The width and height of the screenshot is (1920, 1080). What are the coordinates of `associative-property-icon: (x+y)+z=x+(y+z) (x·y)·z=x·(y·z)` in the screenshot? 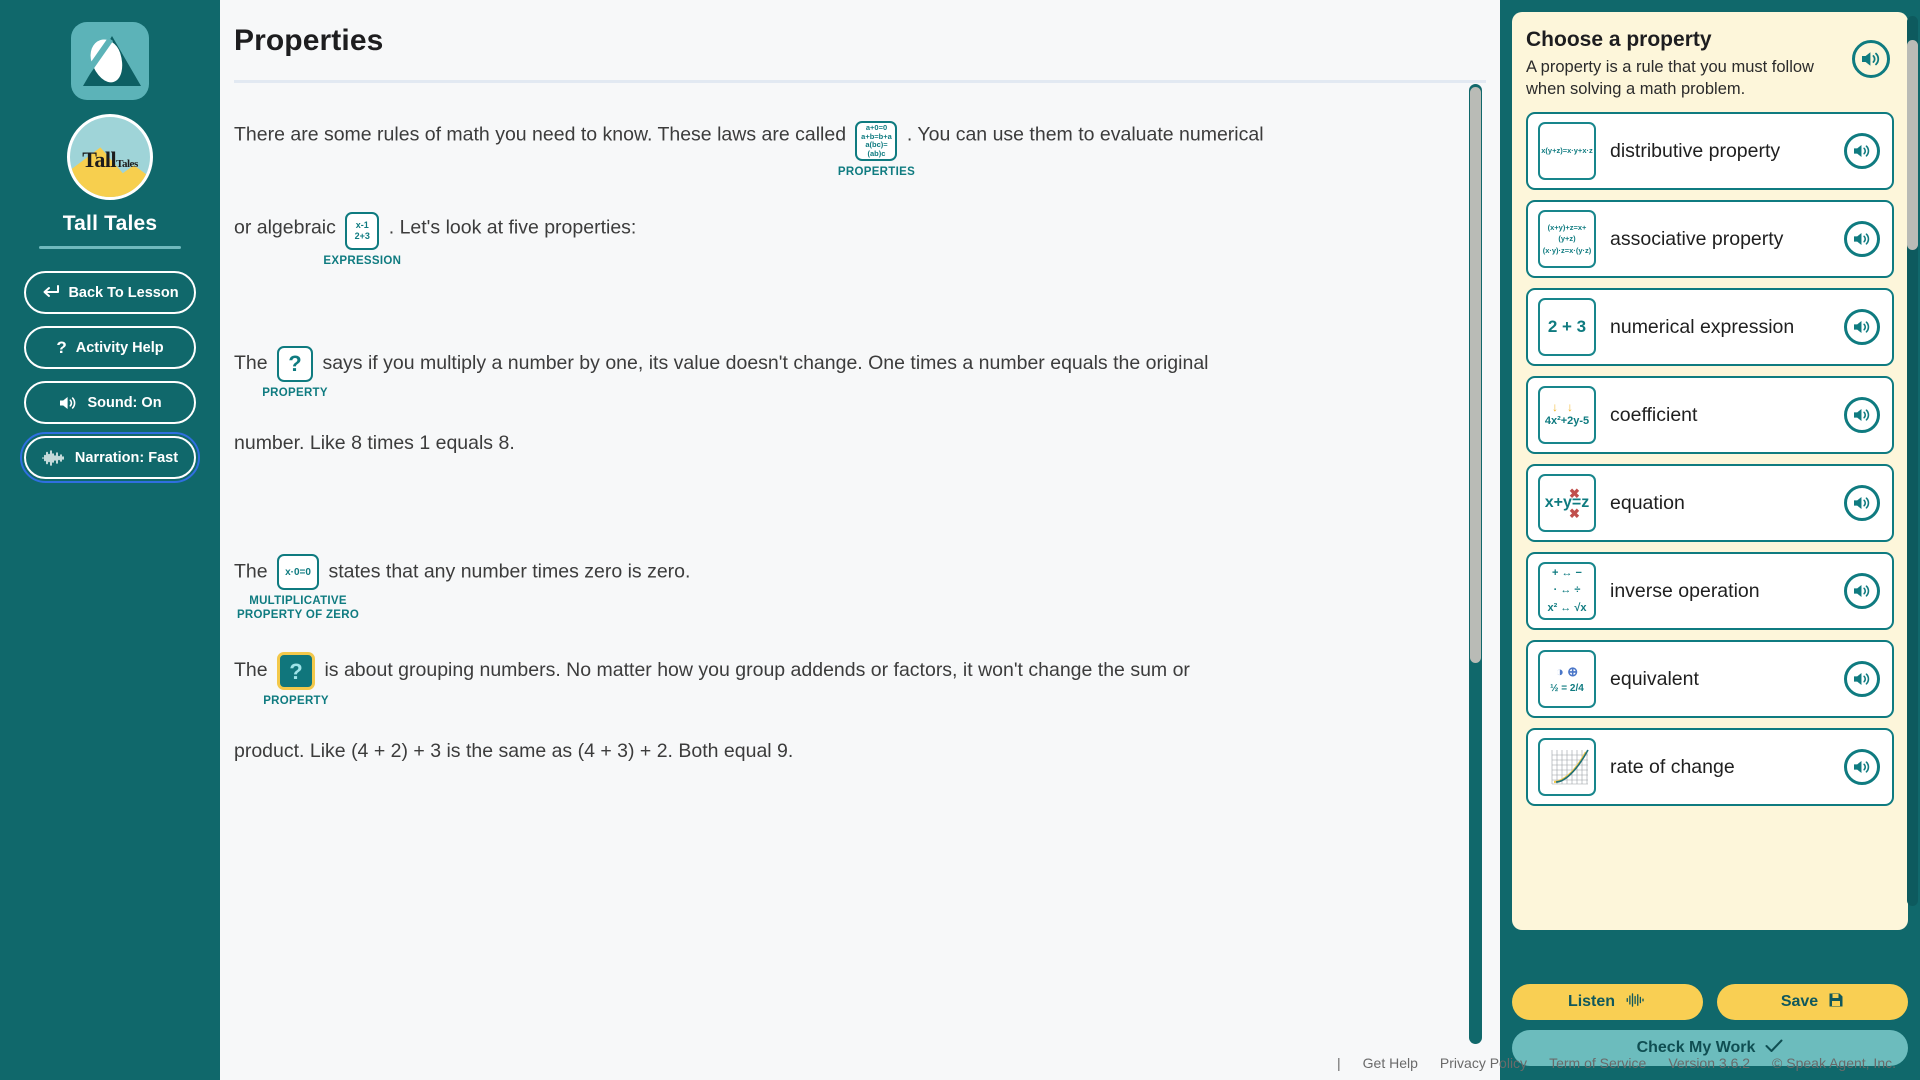 It's located at (1567, 239).